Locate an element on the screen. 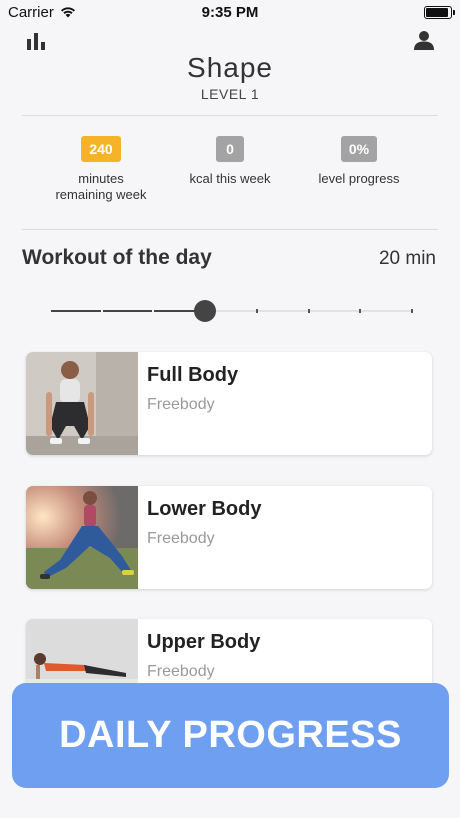 The image size is (460, 818). stats-button is located at coordinates (36, 38).